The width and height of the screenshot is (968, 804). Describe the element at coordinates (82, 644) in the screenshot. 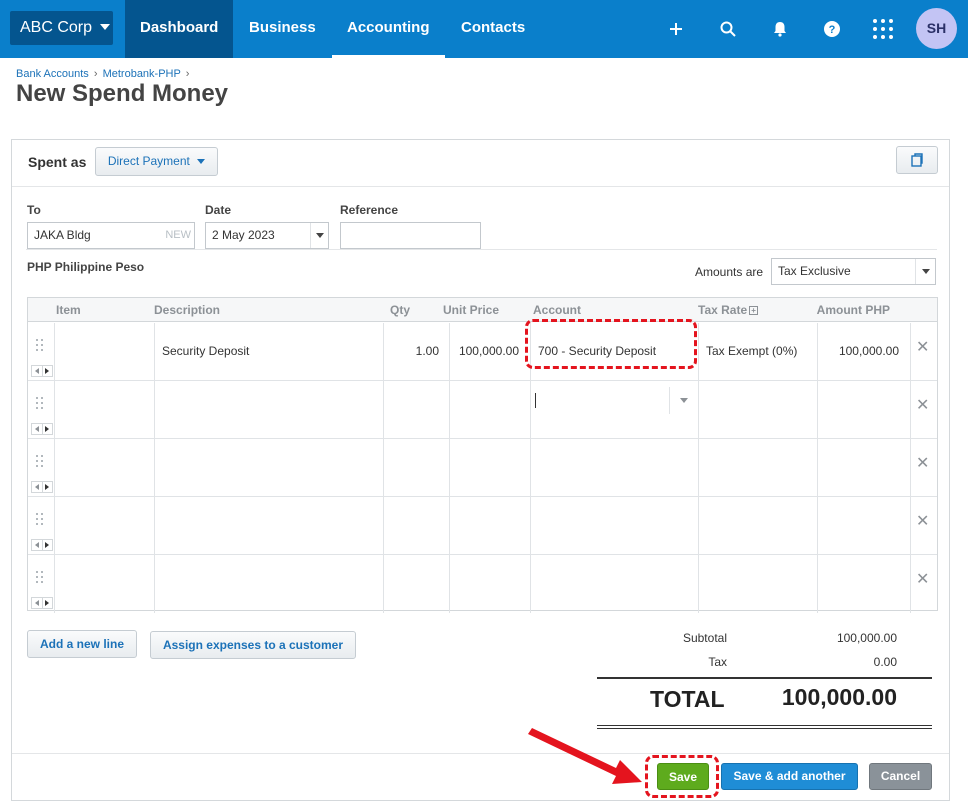

I see `add-new-line-button: Add a new line` at that location.